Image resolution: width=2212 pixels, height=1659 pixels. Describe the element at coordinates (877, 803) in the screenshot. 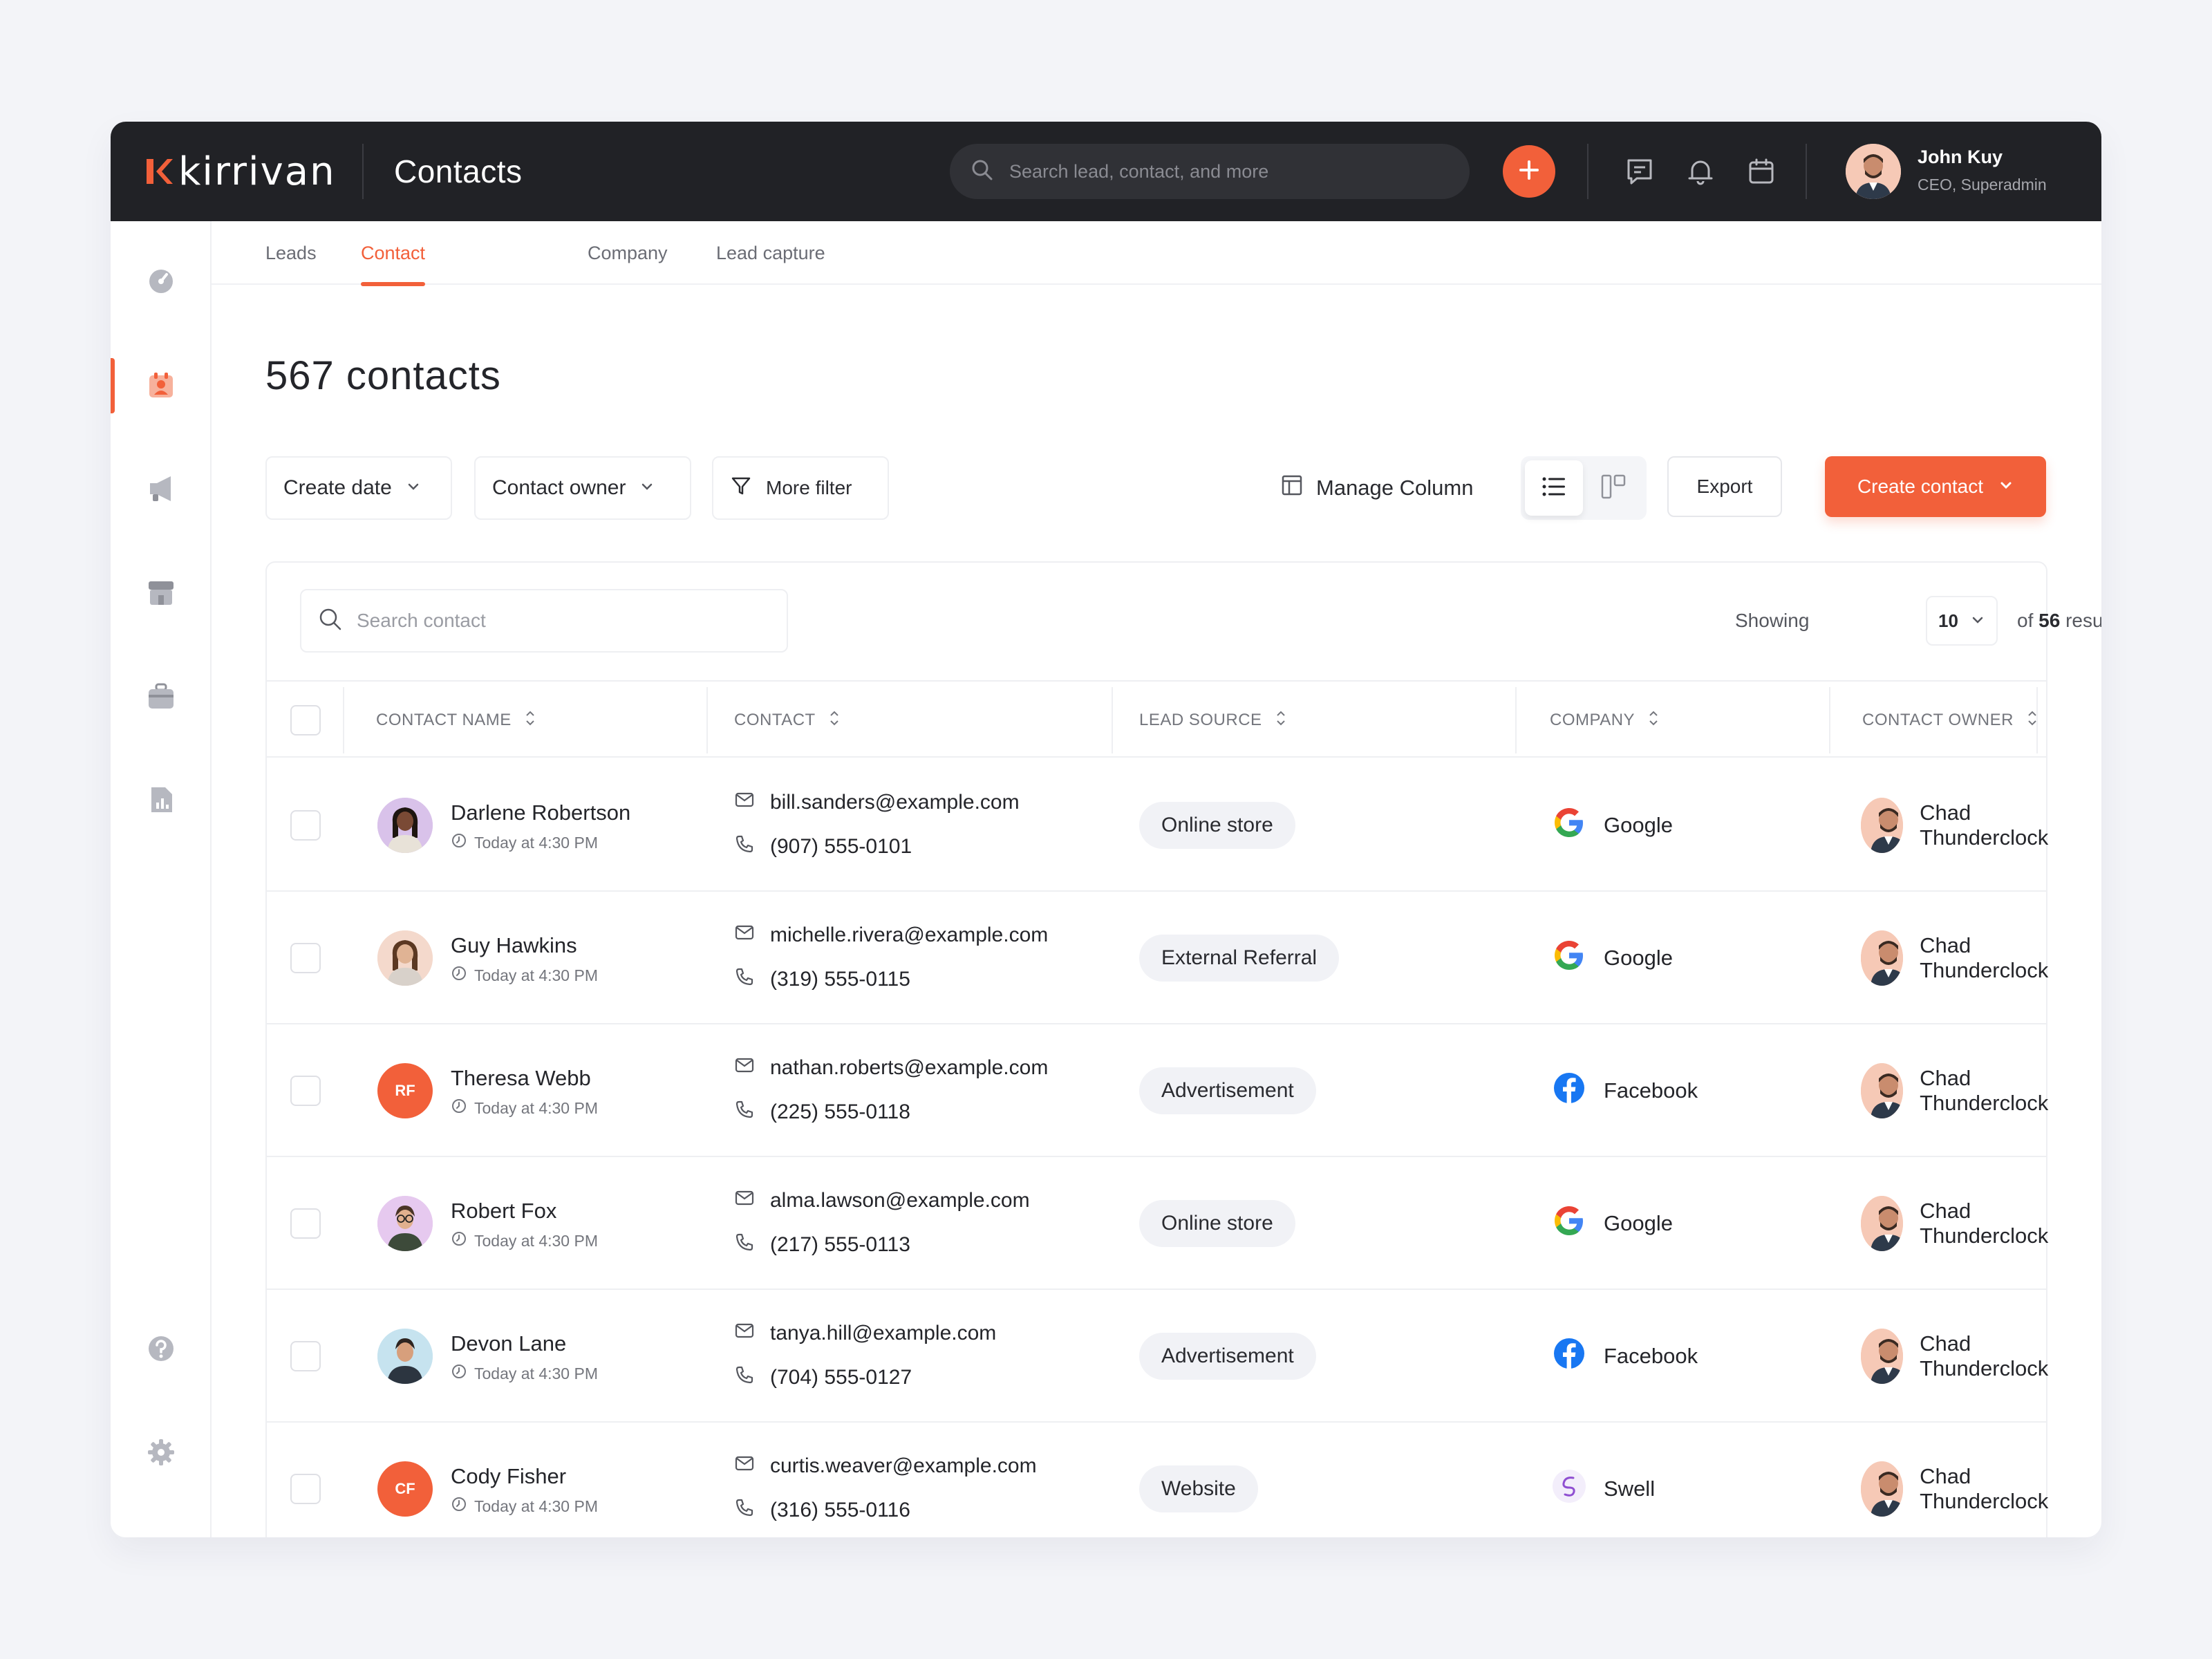

I see `contact-email: bill.sanders@example.com` at that location.